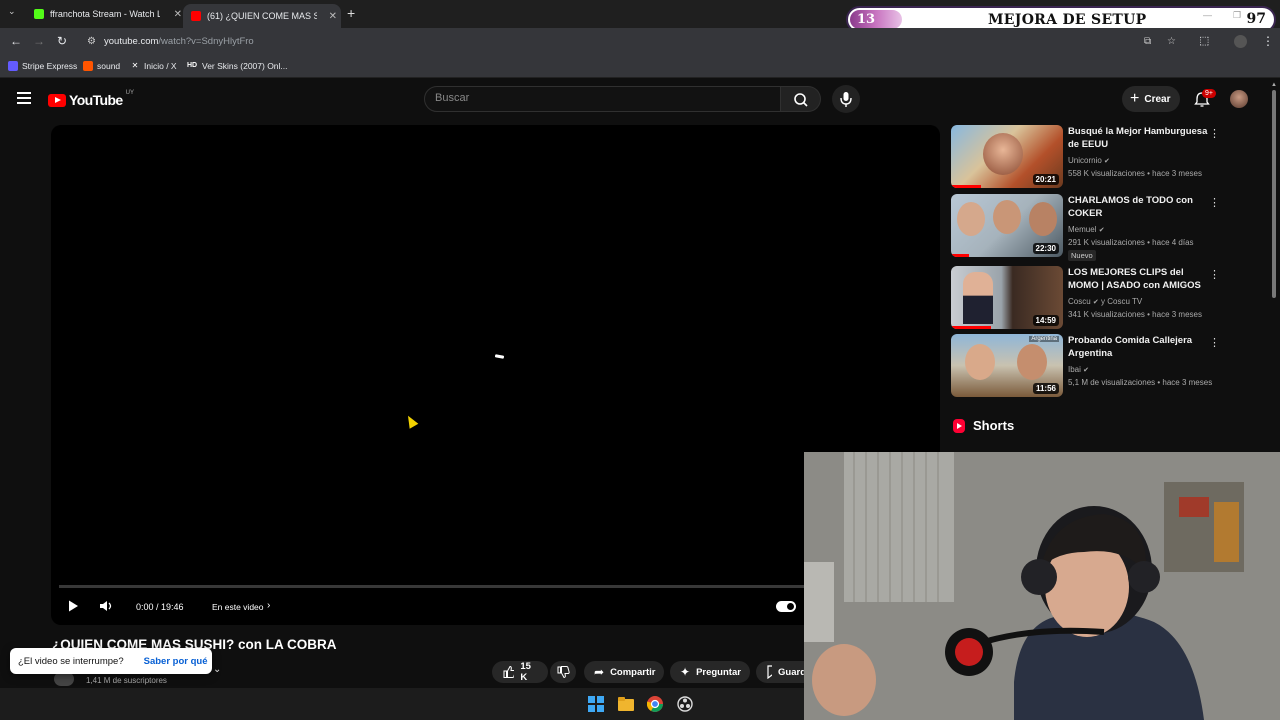 The height and width of the screenshot is (720, 1280). I want to click on share-button: ➦ Compartir, so click(624, 672).